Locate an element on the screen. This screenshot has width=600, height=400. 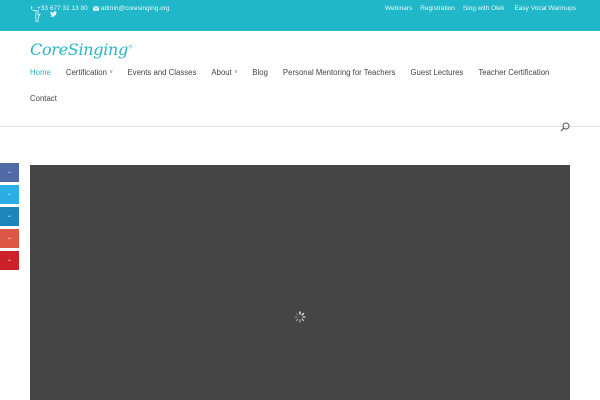
social-share-bar: ▫▫ ▫▫ ▫▫ ▫▫ ▫▫ is located at coordinates (9, 218).